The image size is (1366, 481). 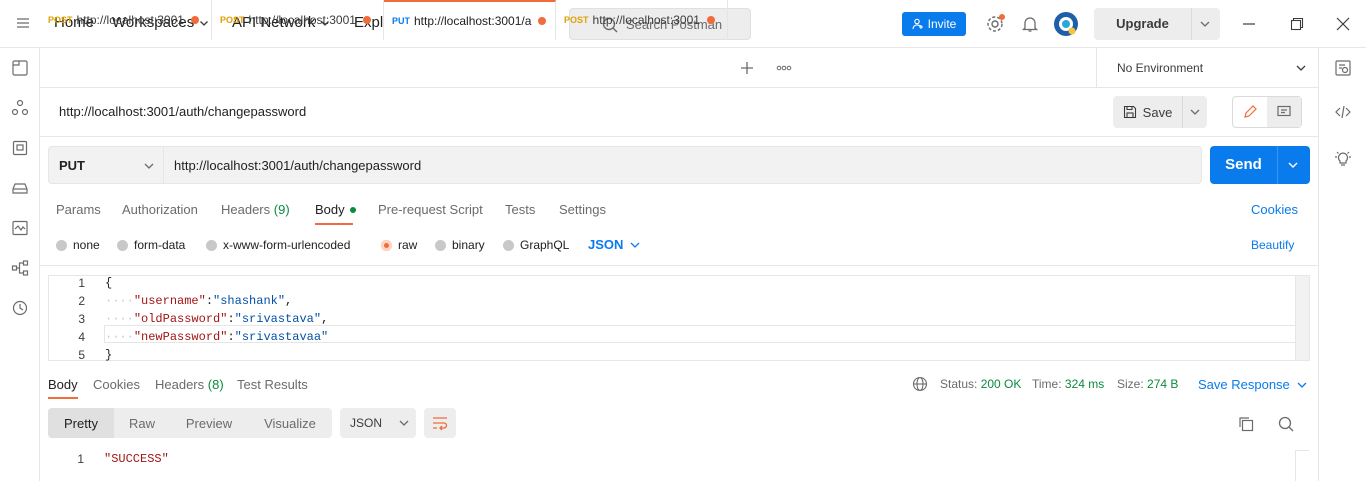 I want to click on url-input, so click(x=683, y=165).